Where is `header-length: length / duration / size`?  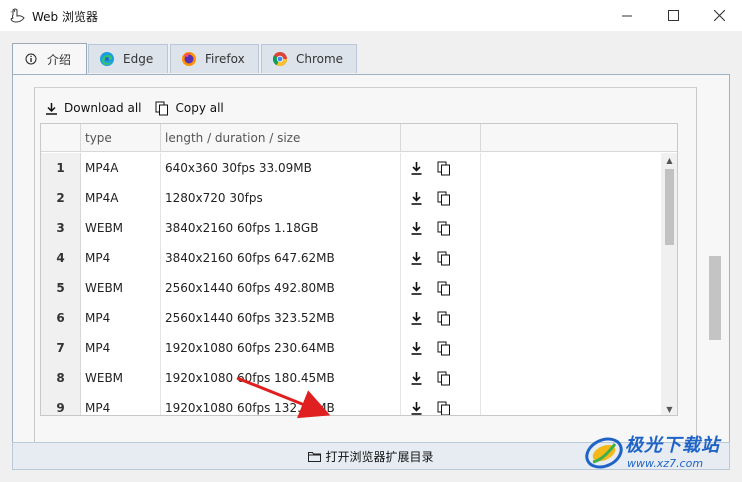 header-length: length / duration / size is located at coordinates (281, 138).